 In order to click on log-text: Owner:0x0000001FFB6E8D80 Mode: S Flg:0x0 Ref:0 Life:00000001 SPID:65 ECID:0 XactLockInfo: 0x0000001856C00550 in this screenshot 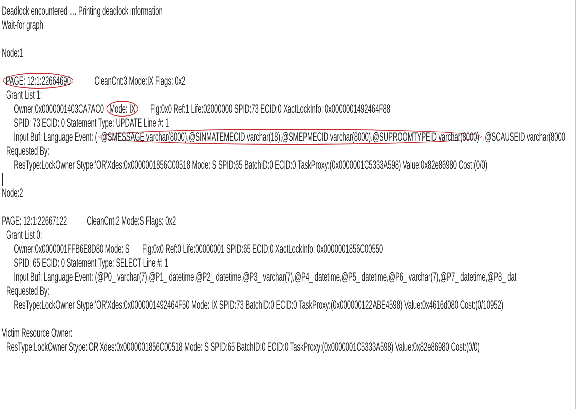, I will do `click(199, 249)`.